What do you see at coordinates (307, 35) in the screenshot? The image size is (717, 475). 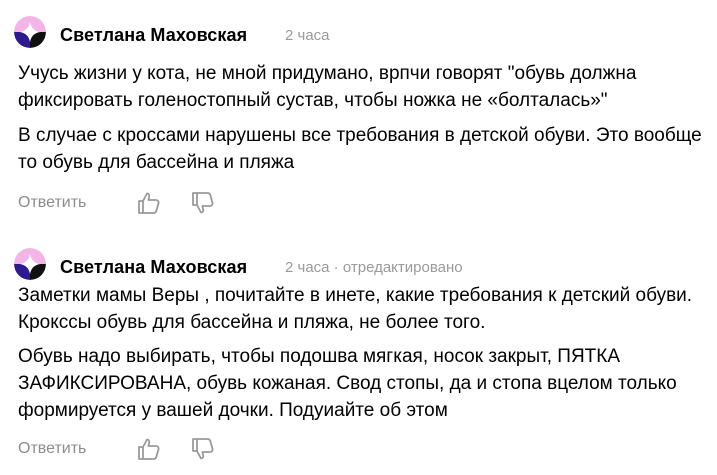 I see `comment-time: 2 часа` at bounding box center [307, 35].